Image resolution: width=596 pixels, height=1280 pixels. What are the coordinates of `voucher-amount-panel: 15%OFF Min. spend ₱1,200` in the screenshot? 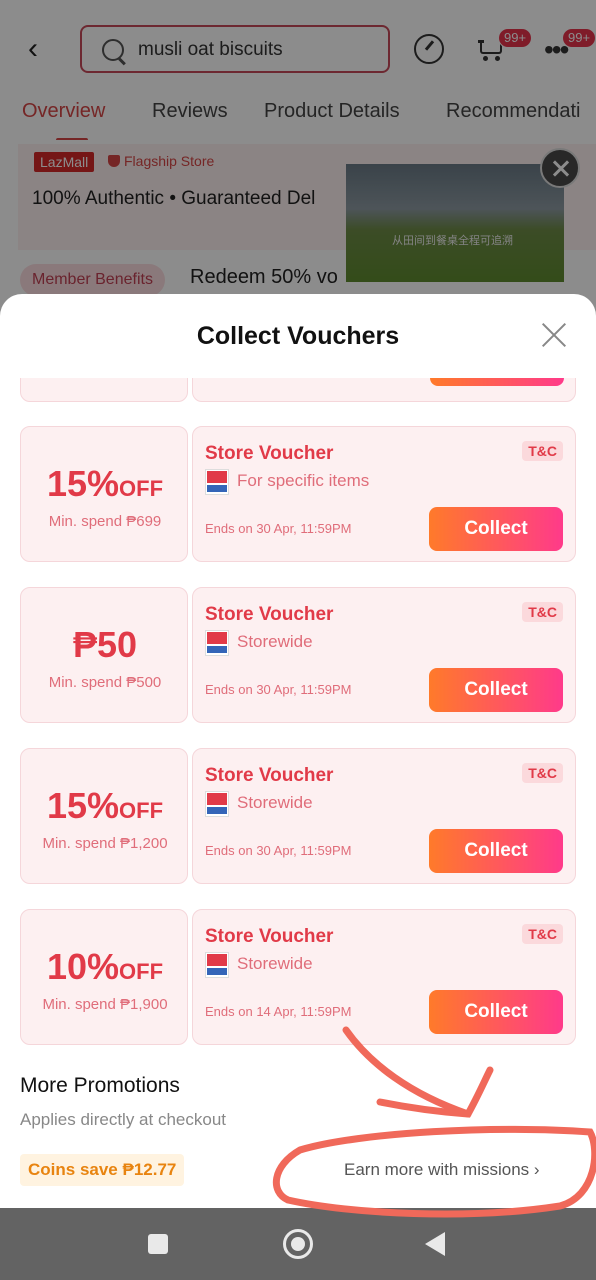 It's located at (104, 816).